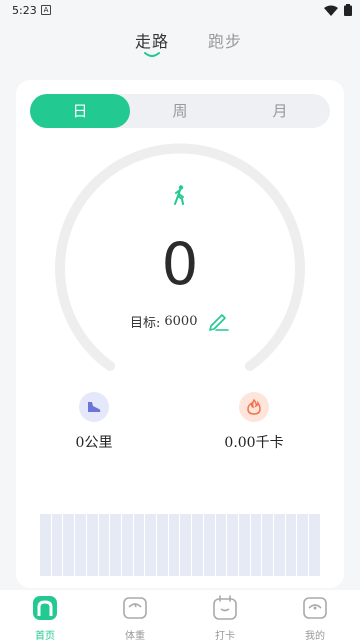 The width and height of the screenshot is (360, 640). I want to click on nav-mine: 我的, so click(315, 617).